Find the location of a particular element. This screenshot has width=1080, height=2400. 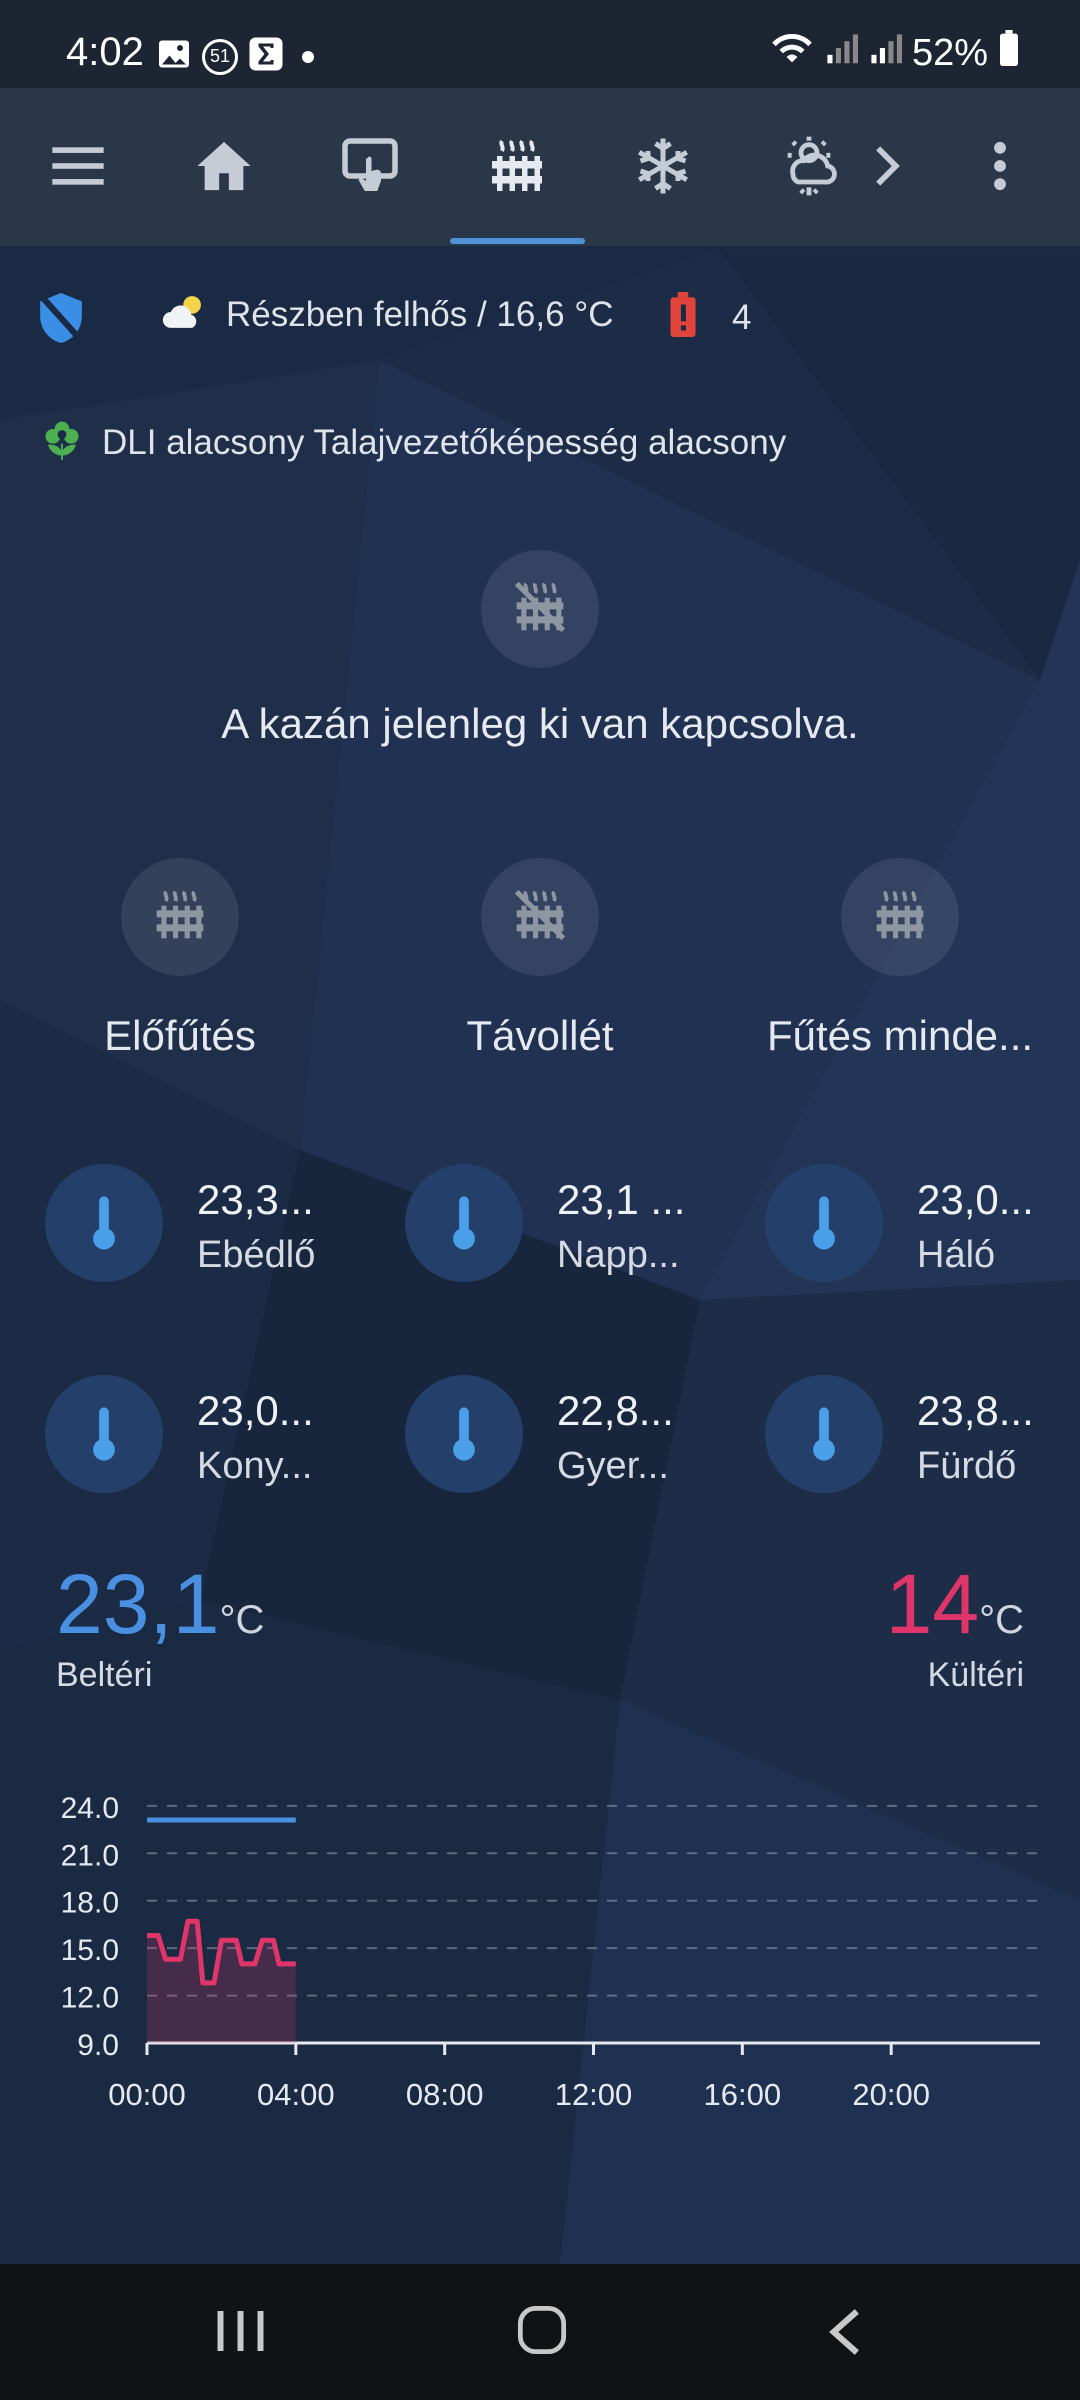

mode-label-away: Távollét is located at coordinates (540, 1036).